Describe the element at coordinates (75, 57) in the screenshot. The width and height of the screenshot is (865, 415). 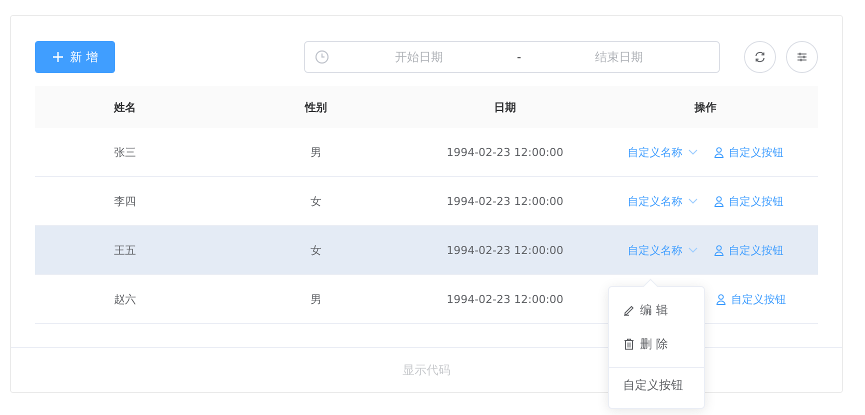
I see `add-button: 新 增` at that location.